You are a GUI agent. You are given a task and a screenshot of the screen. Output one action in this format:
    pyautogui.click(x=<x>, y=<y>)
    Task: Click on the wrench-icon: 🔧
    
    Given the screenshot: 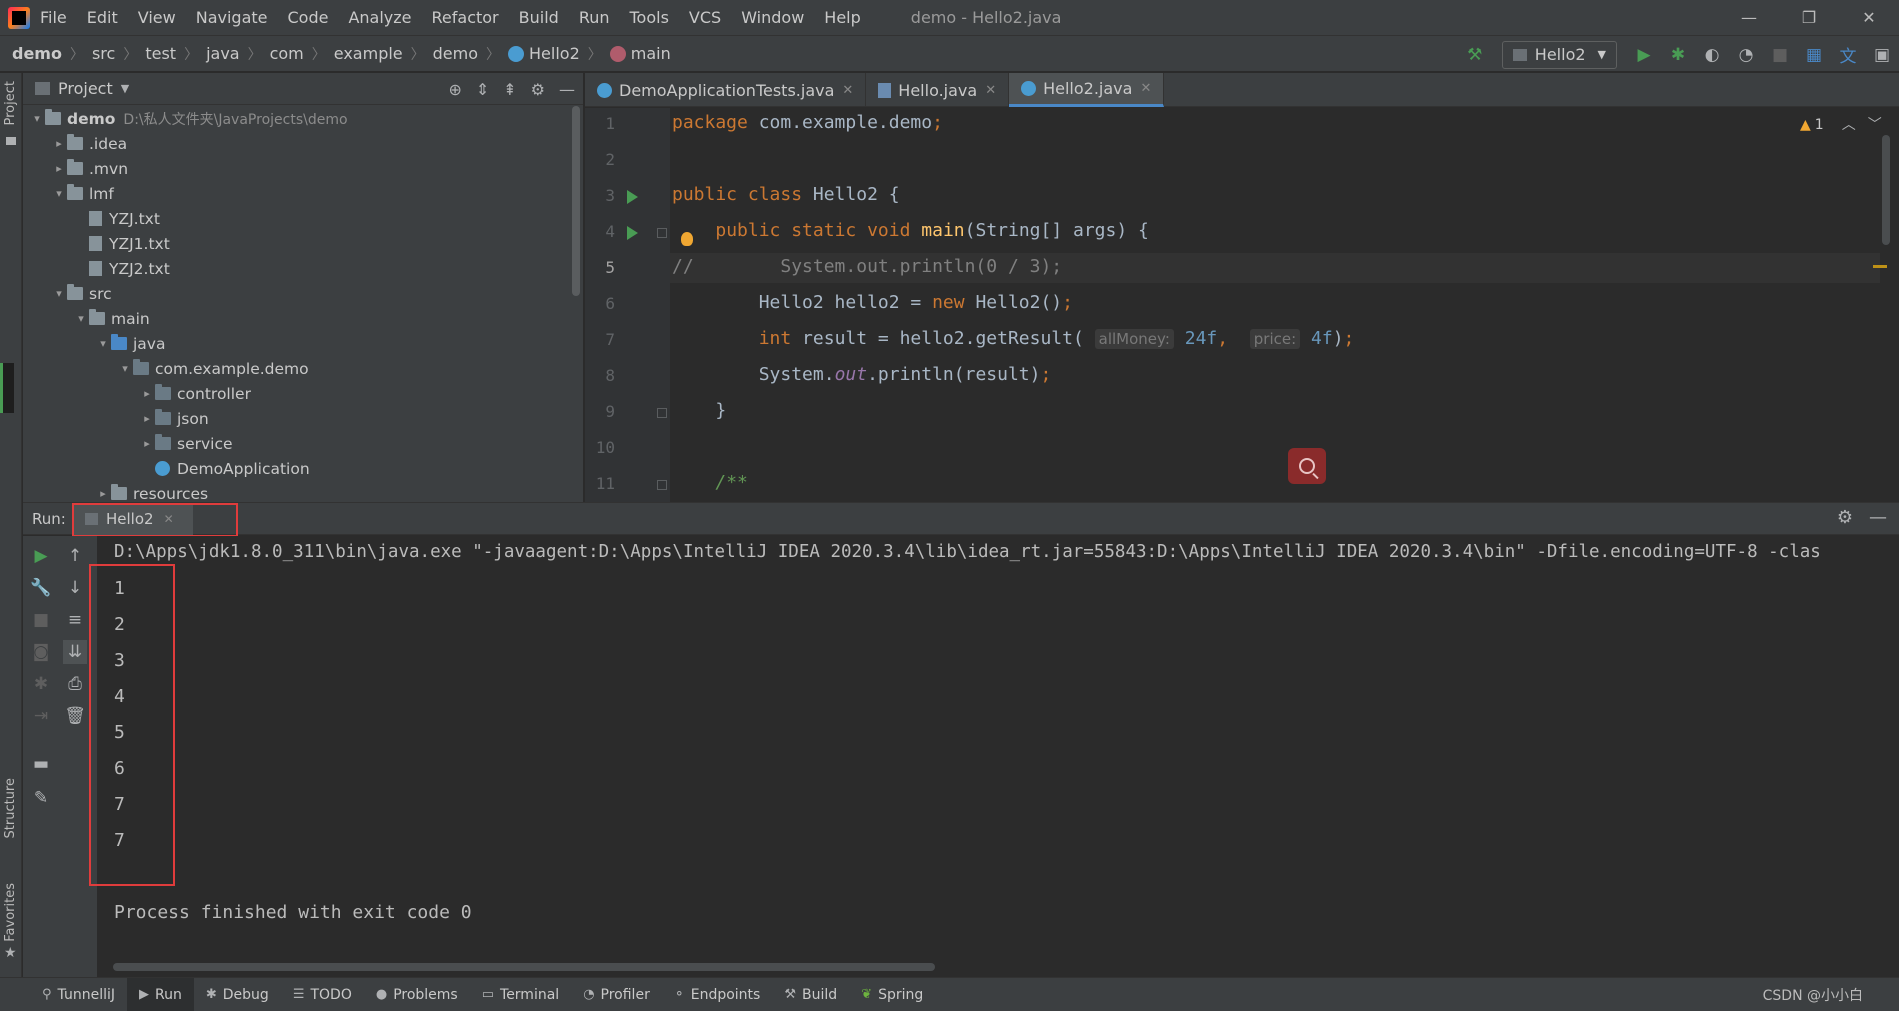 What is the action you would take?
    pyautogui.click(x=41, y=588)
    